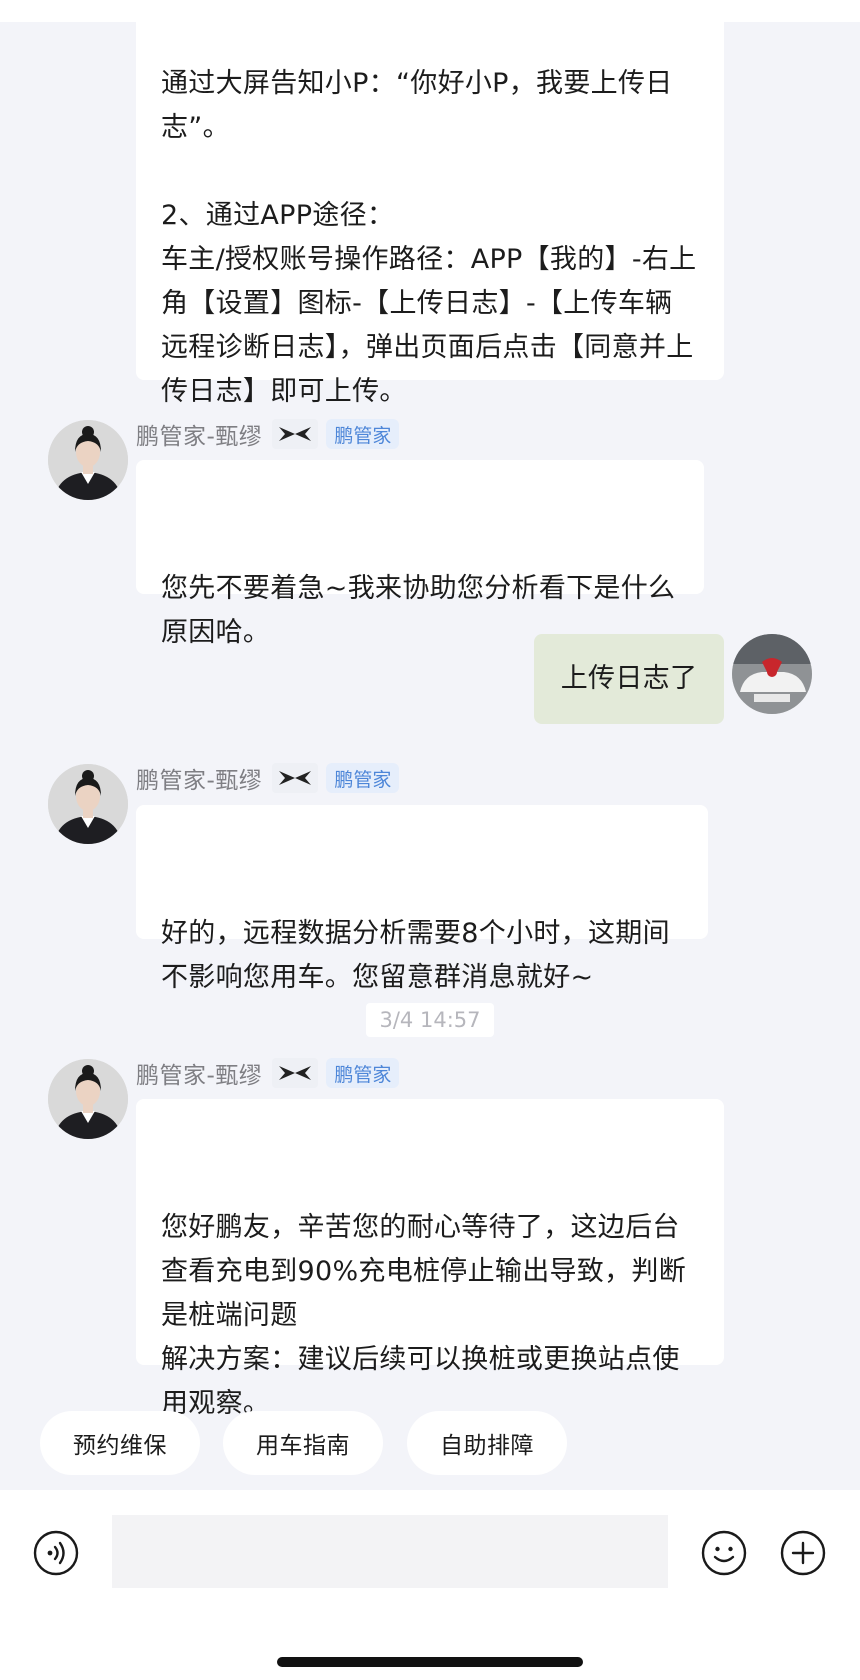 Image resolution: width=860 pixels, height=1680 pixels. What do you see at coordinates (390, 1551) in the screenshot?
I see `message-input` at bounding box center [390, 1551].